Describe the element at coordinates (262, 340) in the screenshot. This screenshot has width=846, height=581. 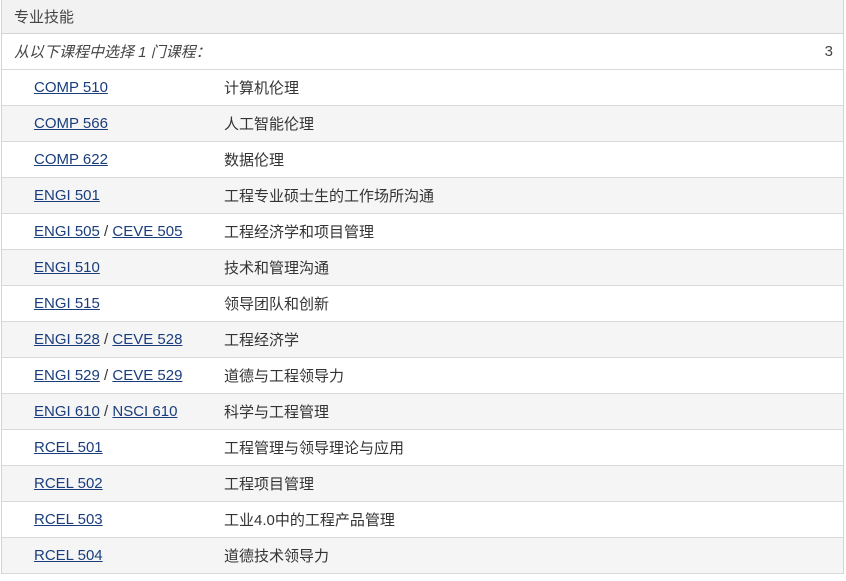
I see `course-title: 工程经济学` at that location.